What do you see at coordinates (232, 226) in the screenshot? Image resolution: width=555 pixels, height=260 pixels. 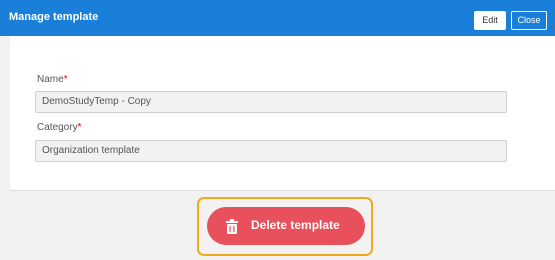 I see `trash-icon` at bounding box center [232, 226].